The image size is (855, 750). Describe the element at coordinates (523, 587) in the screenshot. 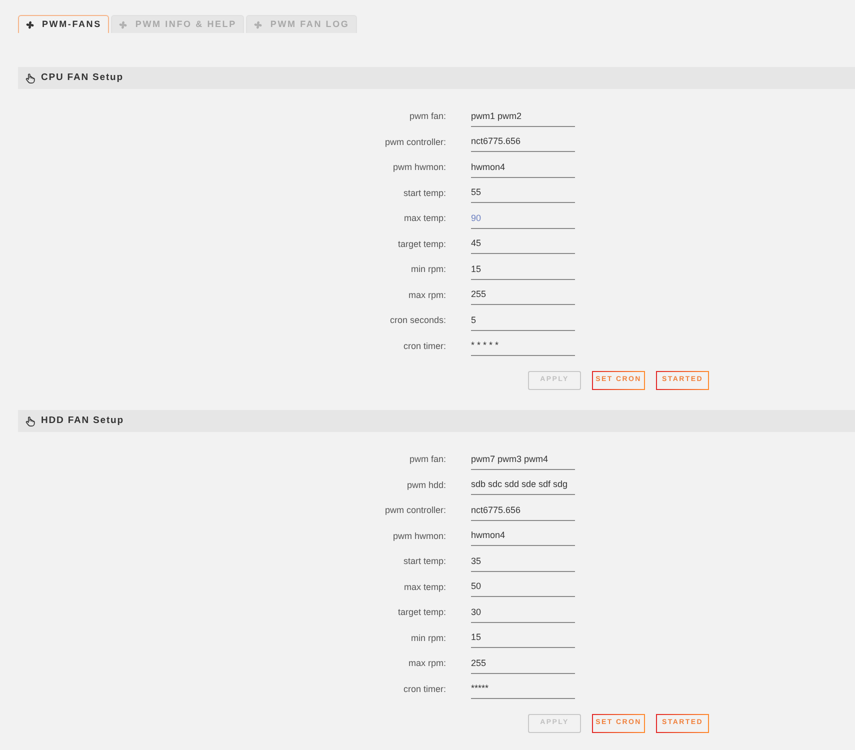

I see `input-field: 50` at that location.